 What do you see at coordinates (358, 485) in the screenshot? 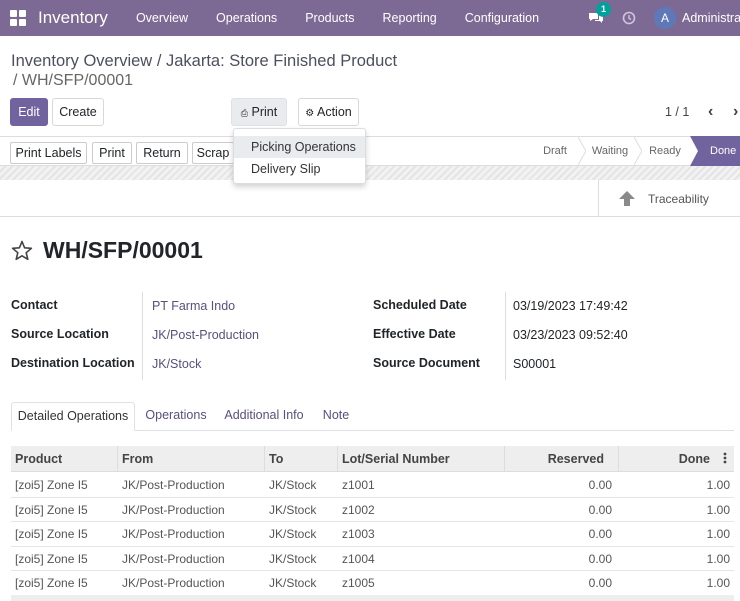
I see `cell-lot-serial: z1001` at bounding box center [358, 485].